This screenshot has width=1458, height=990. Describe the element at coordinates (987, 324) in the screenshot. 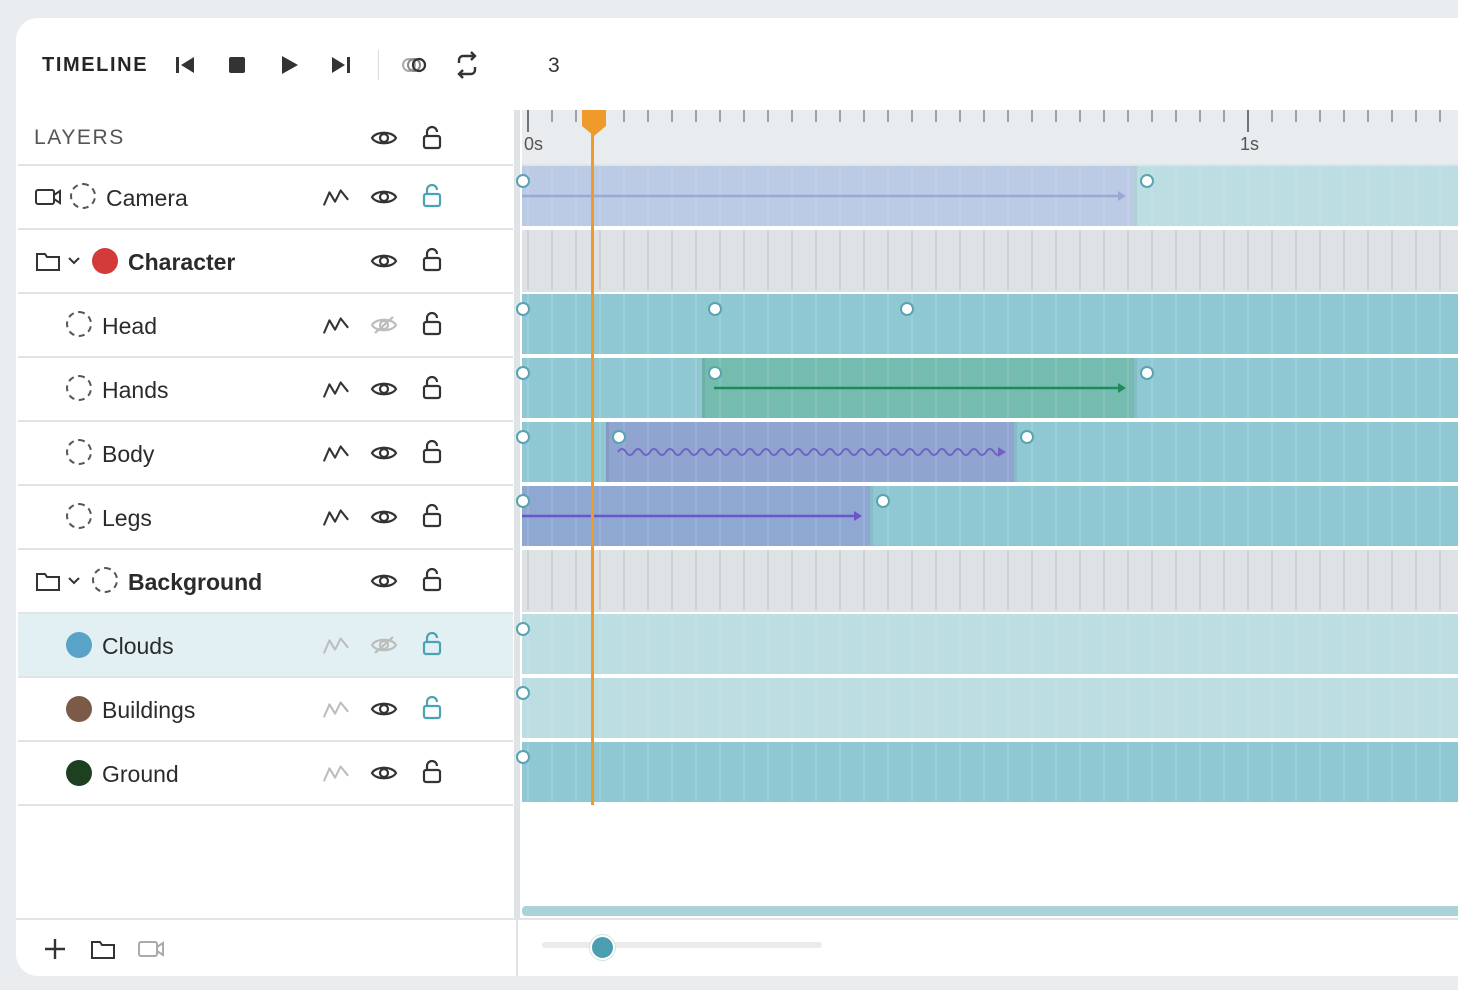

I see `track-head` at that location.